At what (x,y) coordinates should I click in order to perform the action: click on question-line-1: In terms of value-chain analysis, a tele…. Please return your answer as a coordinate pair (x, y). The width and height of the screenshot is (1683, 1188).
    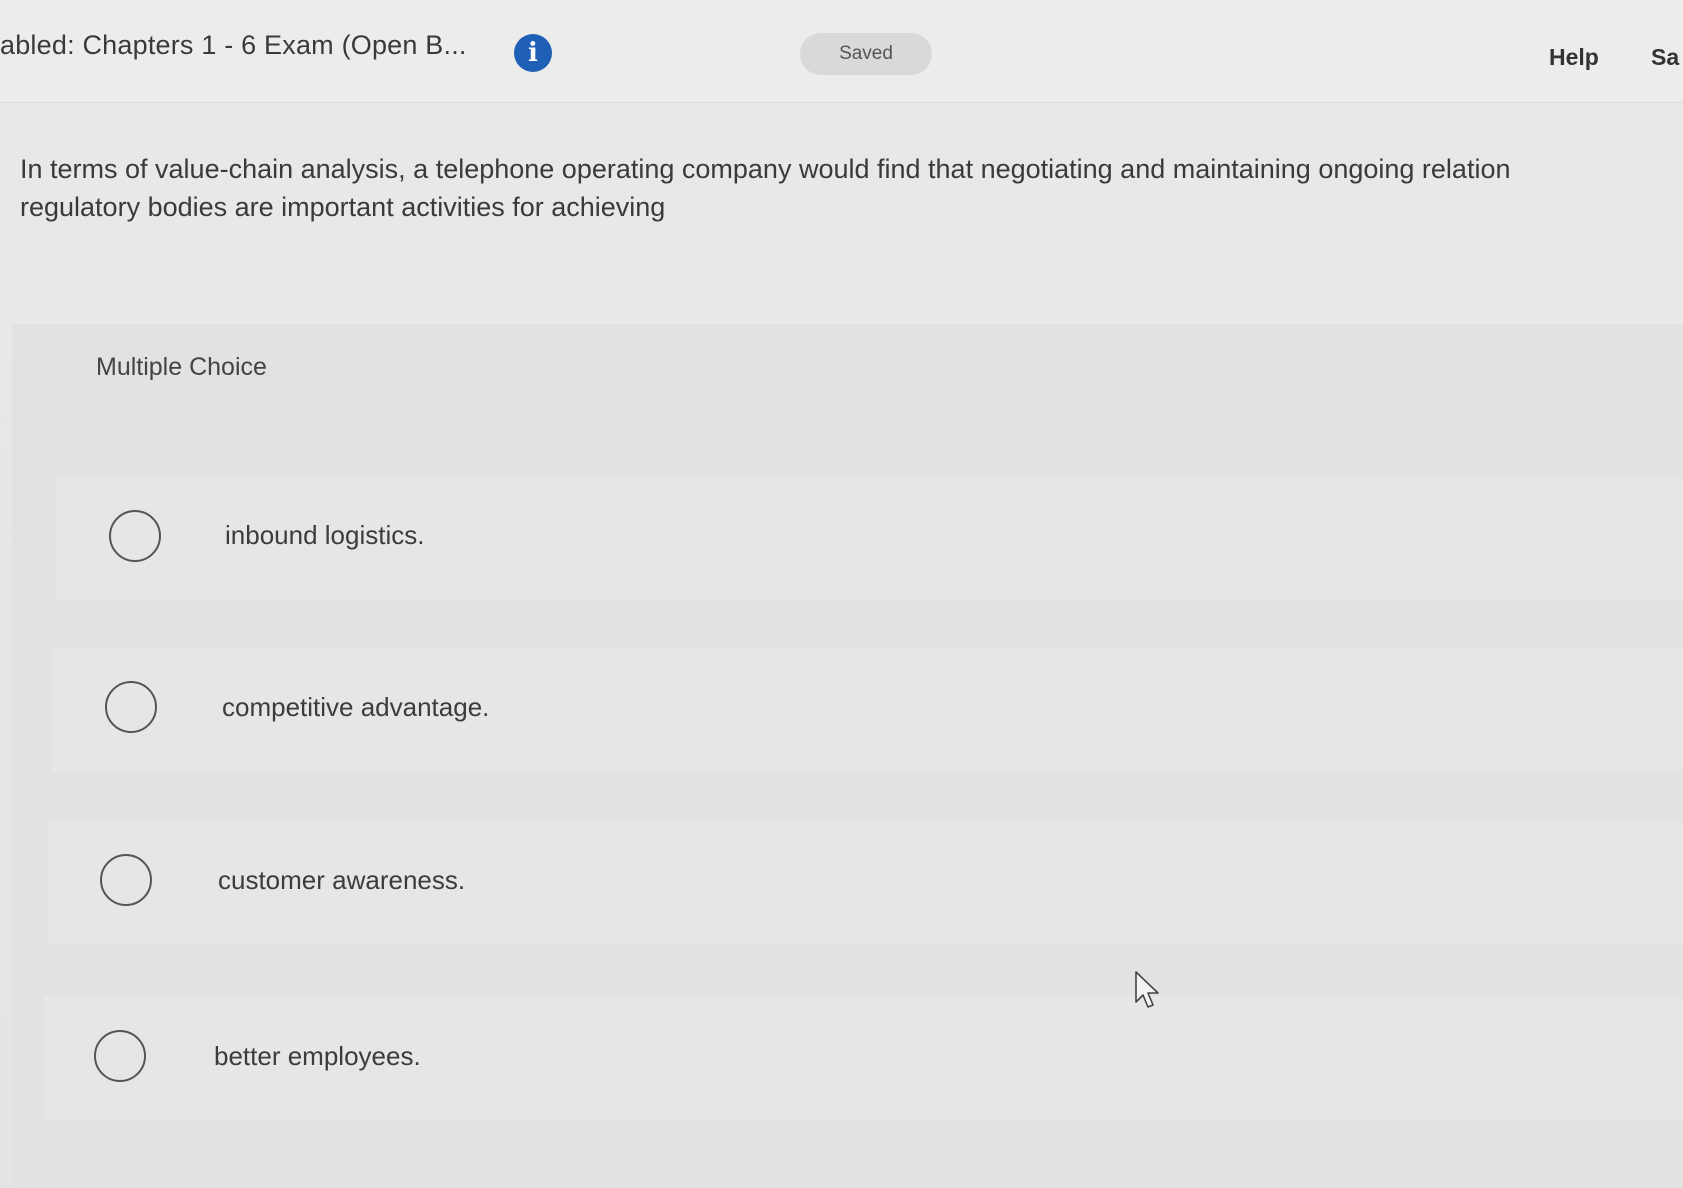
    Looking at the image, I should click on (765, 169).